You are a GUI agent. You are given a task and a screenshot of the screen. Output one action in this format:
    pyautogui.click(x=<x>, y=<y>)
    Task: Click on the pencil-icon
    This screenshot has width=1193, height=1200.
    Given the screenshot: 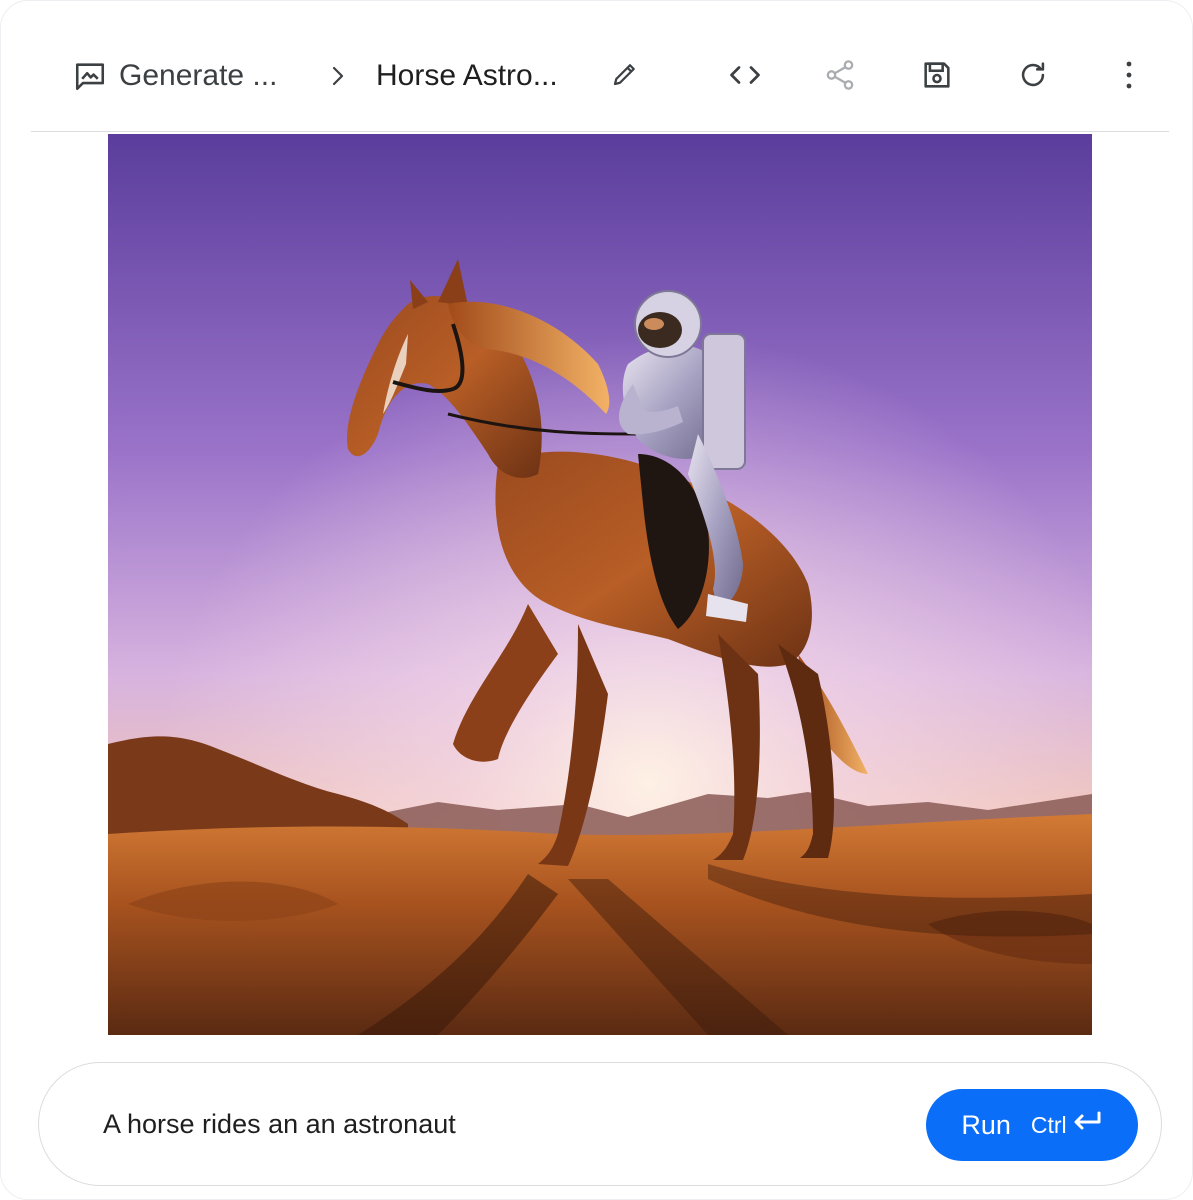 What is the action you would take?
    pyautogui.click(x=625, y=76)
    